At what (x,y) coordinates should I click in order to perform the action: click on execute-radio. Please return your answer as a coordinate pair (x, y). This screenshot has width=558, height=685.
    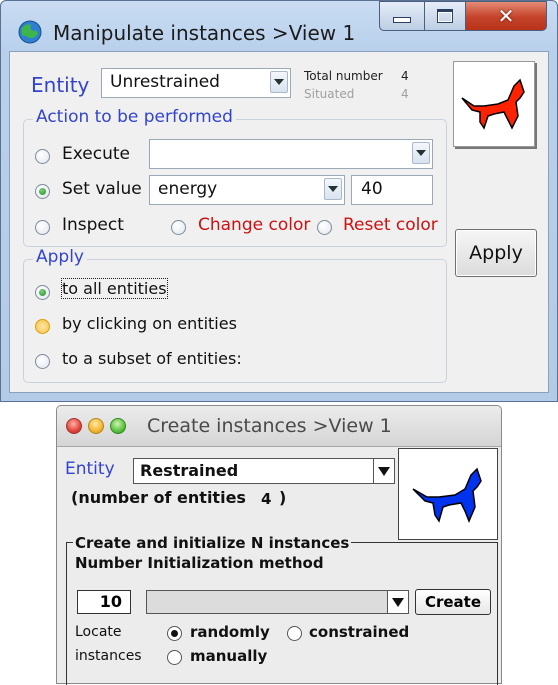
    Looking at the image, I should click on (42, 156).